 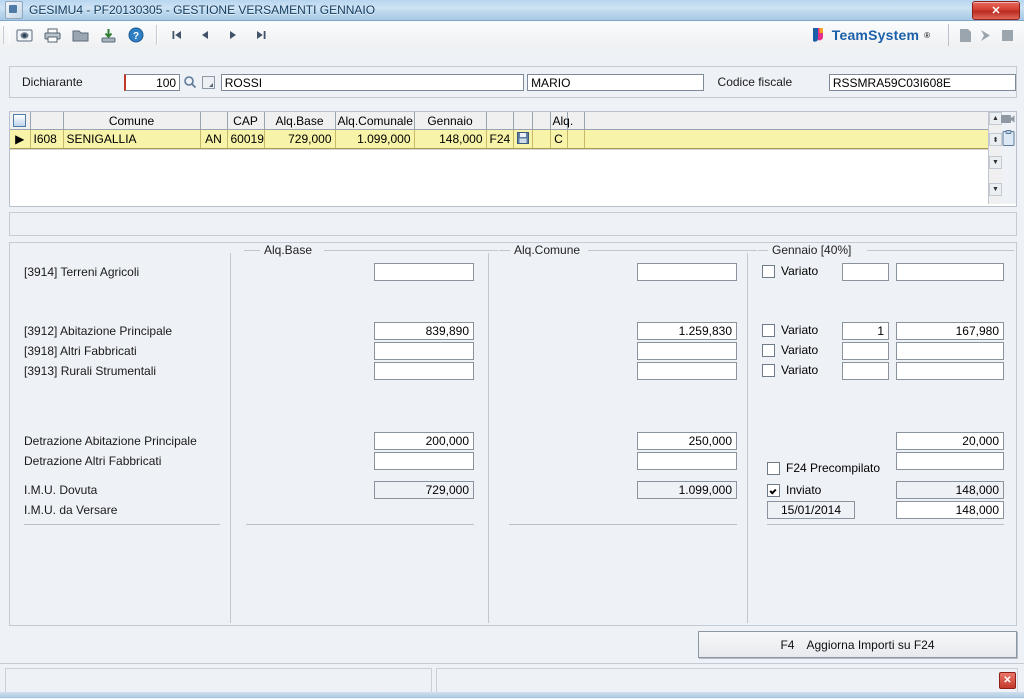 I want to click on altri-variato-checkbox, so click(x=768, y=350).